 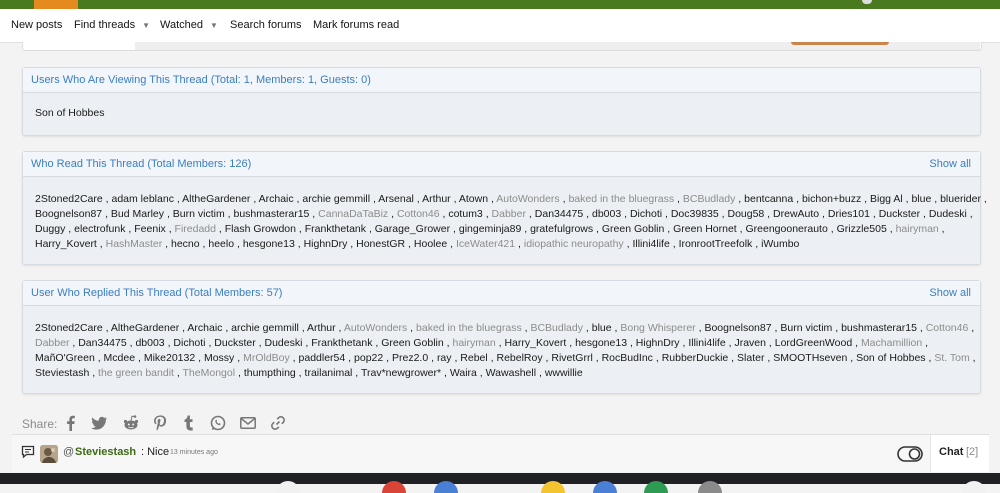 I want to click on member-link: Rebel, so click(x=473, y=358).